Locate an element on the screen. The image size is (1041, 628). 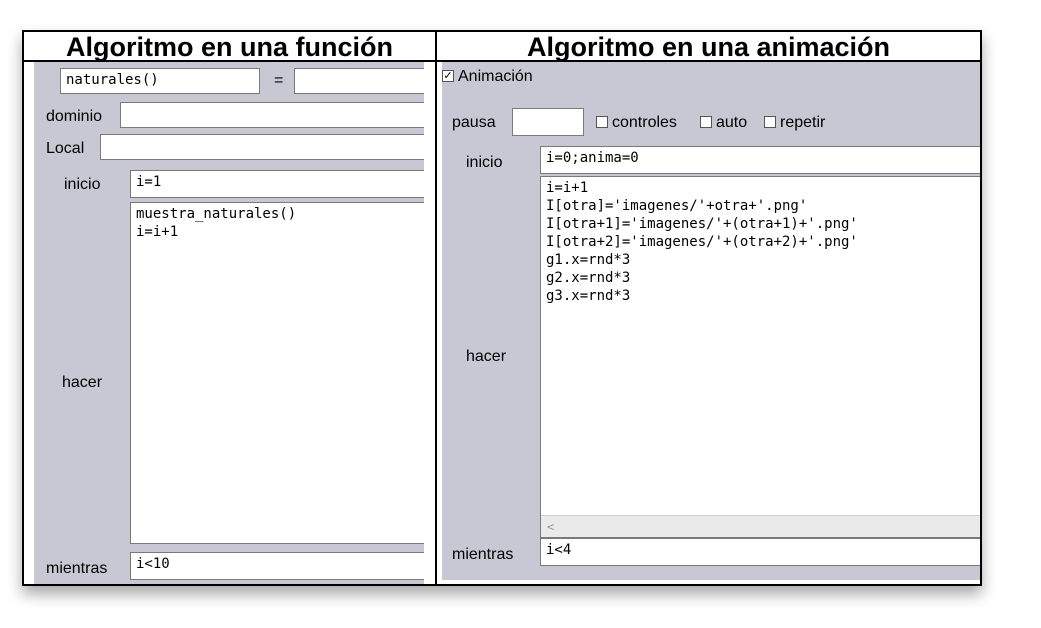
code-line: I[otra+2]='imagenes/'+(otra+2)+'.png' is located at coordinates (702, 242).